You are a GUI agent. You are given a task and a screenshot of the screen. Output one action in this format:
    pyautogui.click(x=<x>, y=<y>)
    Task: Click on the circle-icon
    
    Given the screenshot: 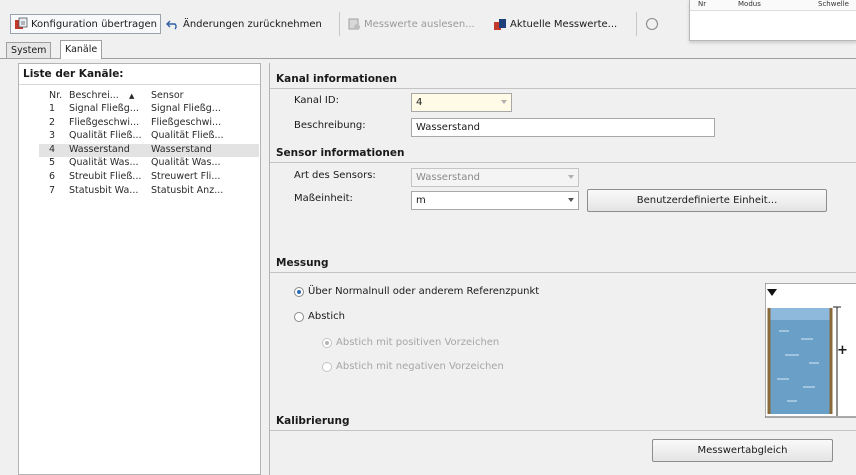 What is the action you would take?
    pyautogui.click(x=652, y=24)
    